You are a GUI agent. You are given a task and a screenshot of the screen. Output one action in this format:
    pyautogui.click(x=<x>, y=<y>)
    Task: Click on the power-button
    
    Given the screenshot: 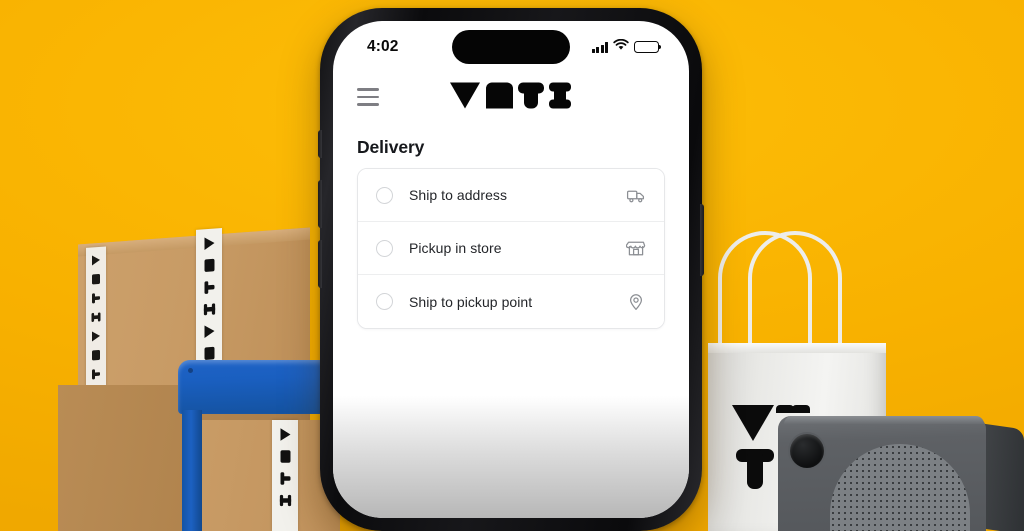 What is the action you would take?
    pyautogui.click(x=702, y=240)
    